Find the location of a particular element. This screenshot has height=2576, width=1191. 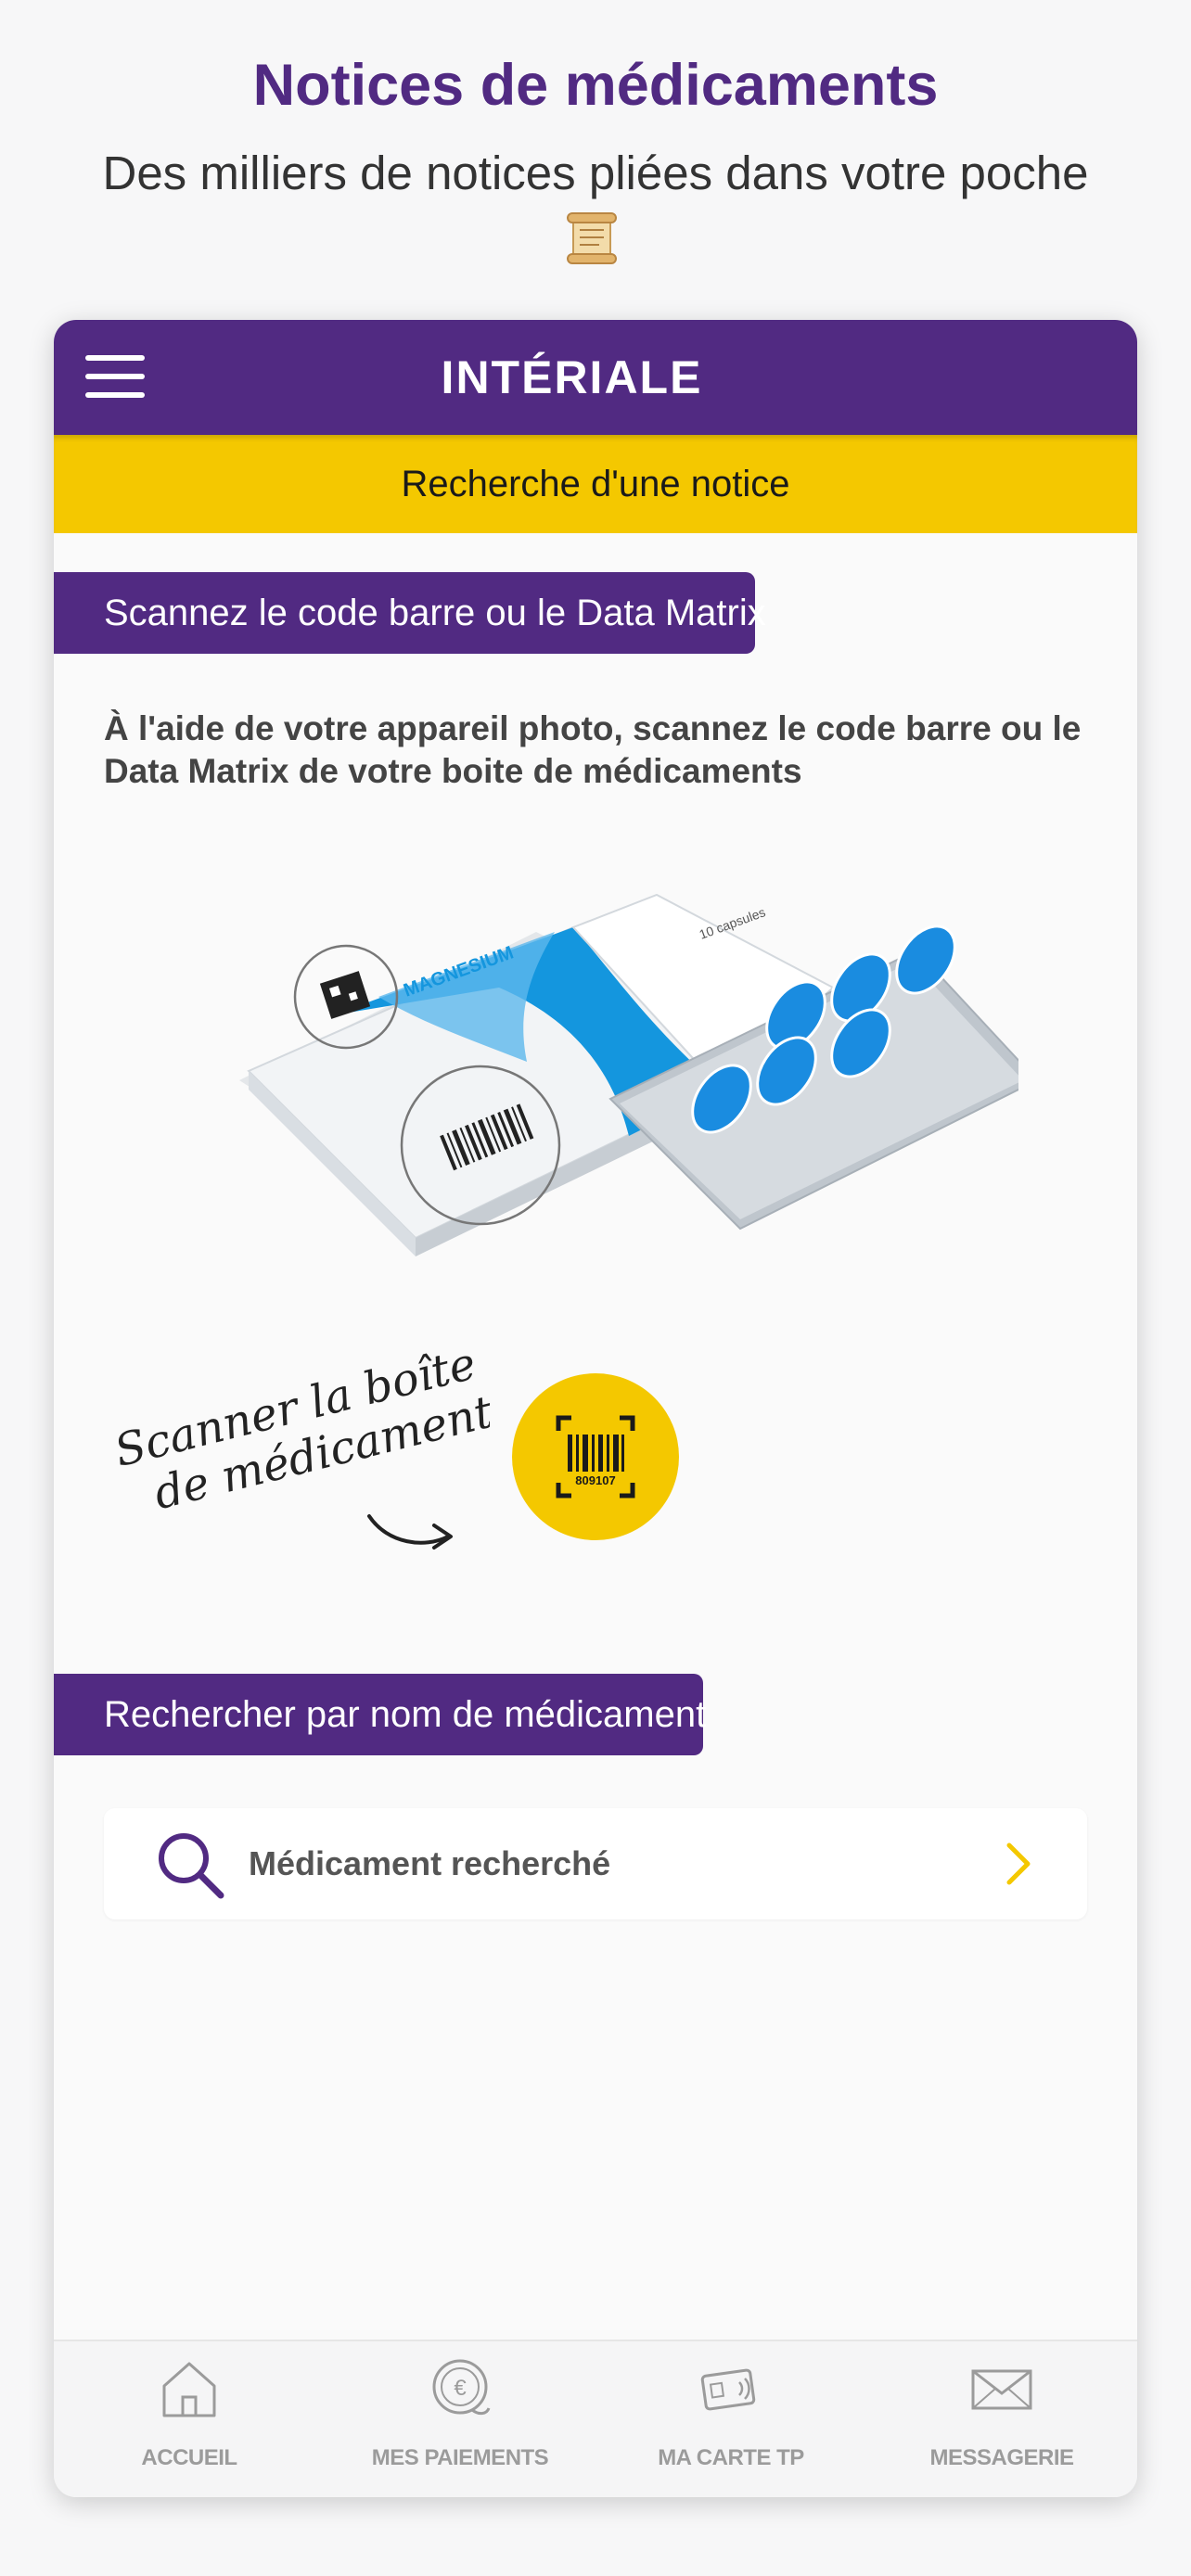

app-header: INTÉRIALE is located at coordinates (595, 378).